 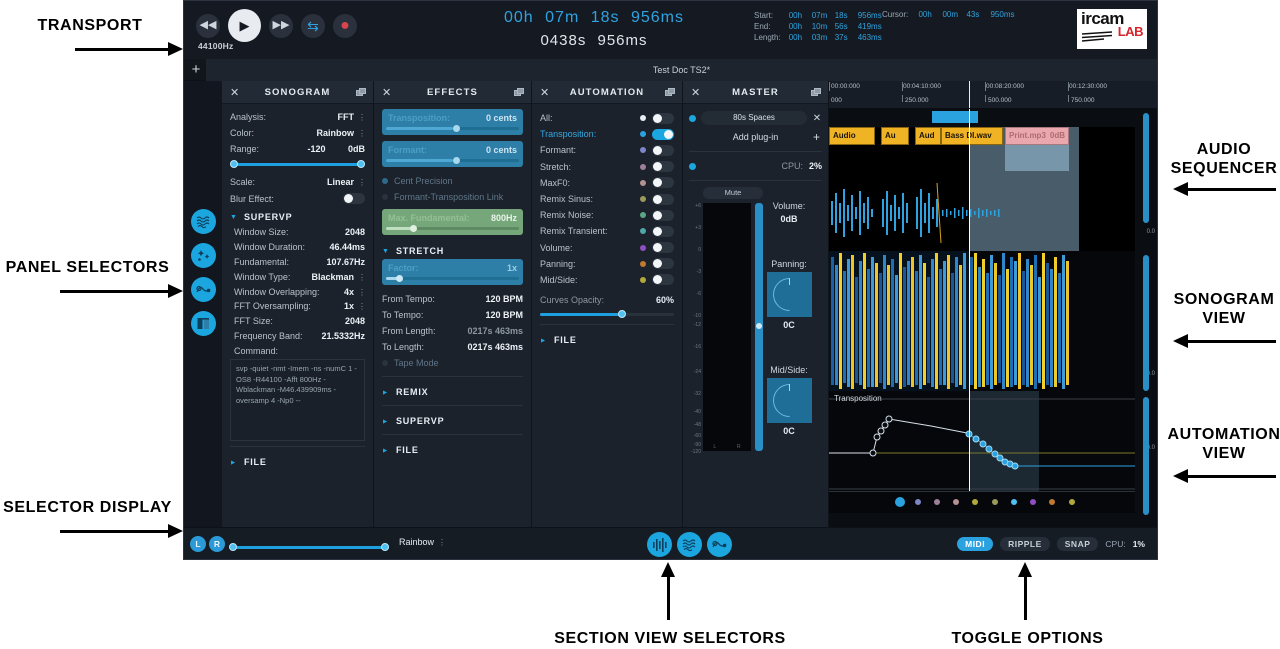 What do you see at coordinates (203, 323) in the screenshot?
I see `sidebar-icon-mixer` at bounding box center [203, 323].